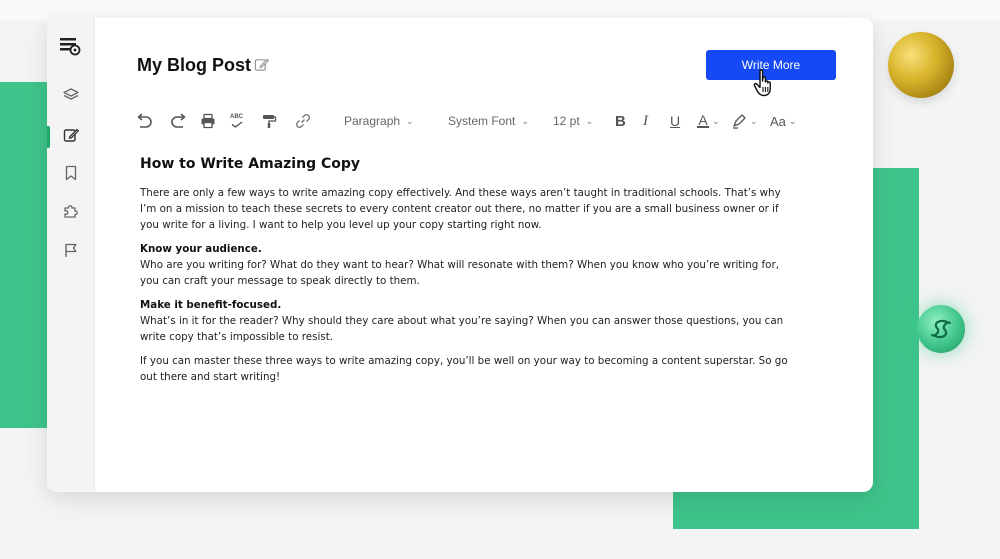 This screenshot has width=1000, height=559. I want to click on flag-icon, so click(71, 252).